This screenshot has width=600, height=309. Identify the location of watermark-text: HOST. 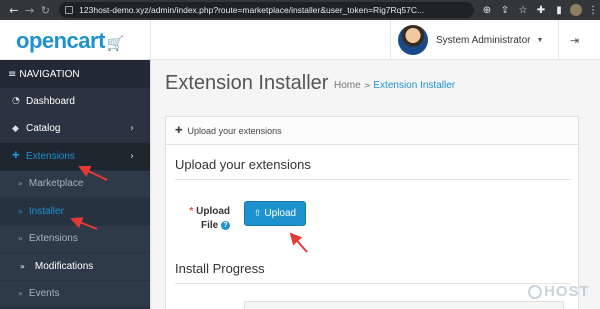
(567, 291).